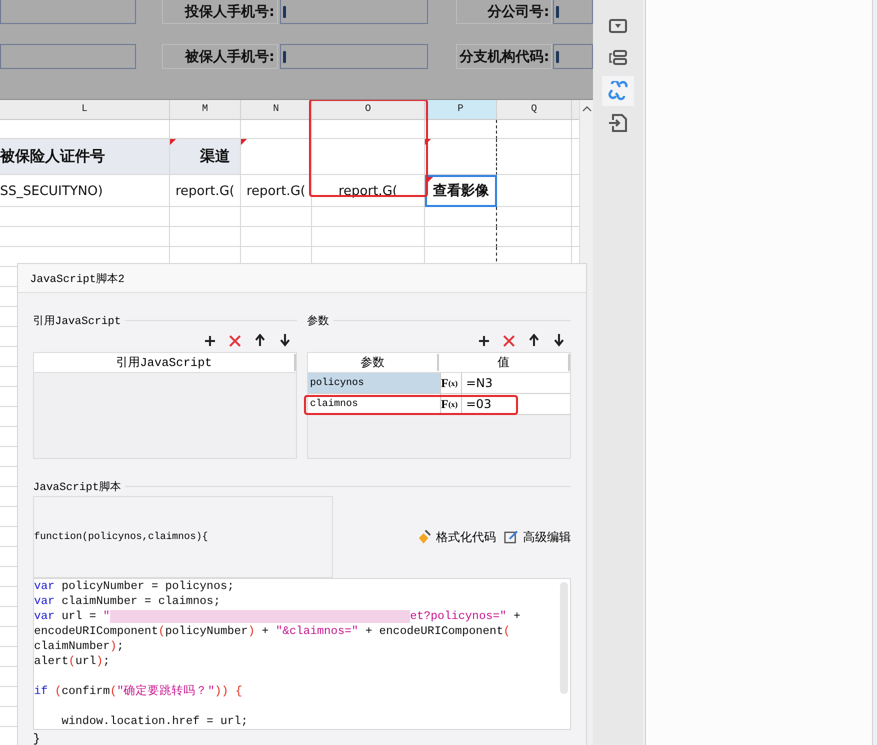  What do you see at coordinates (504, 56) in the screenshot?
I see `field-label: 分支机构代码:` at bounding box center [504, 56].